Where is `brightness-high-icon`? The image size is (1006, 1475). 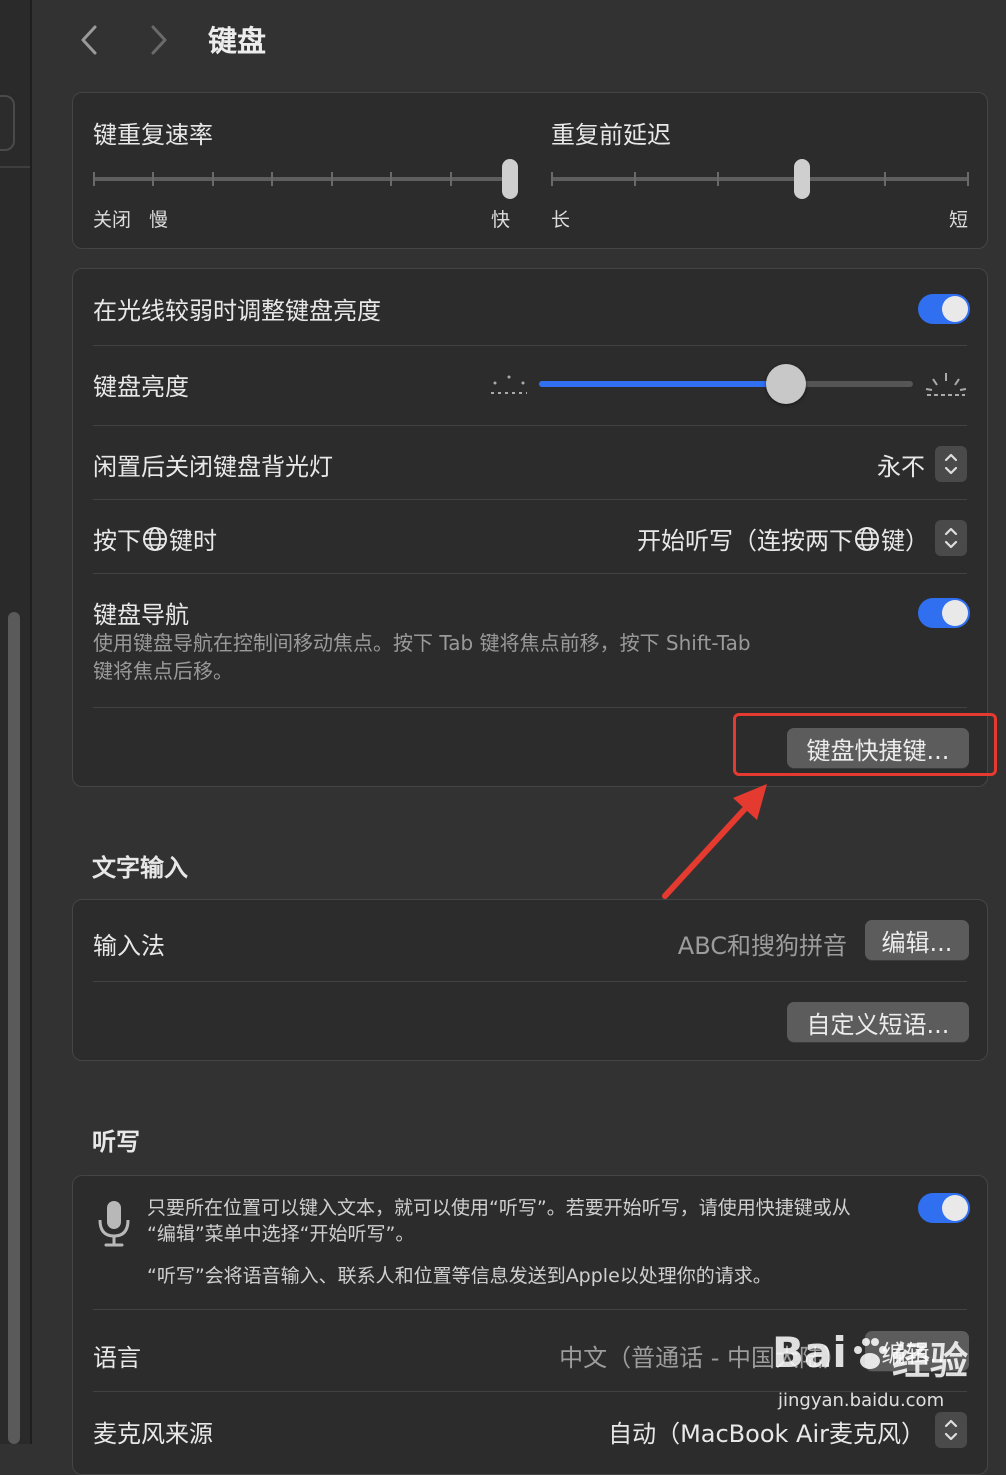 brightness-high-icon is located at coordinates (946, 384).